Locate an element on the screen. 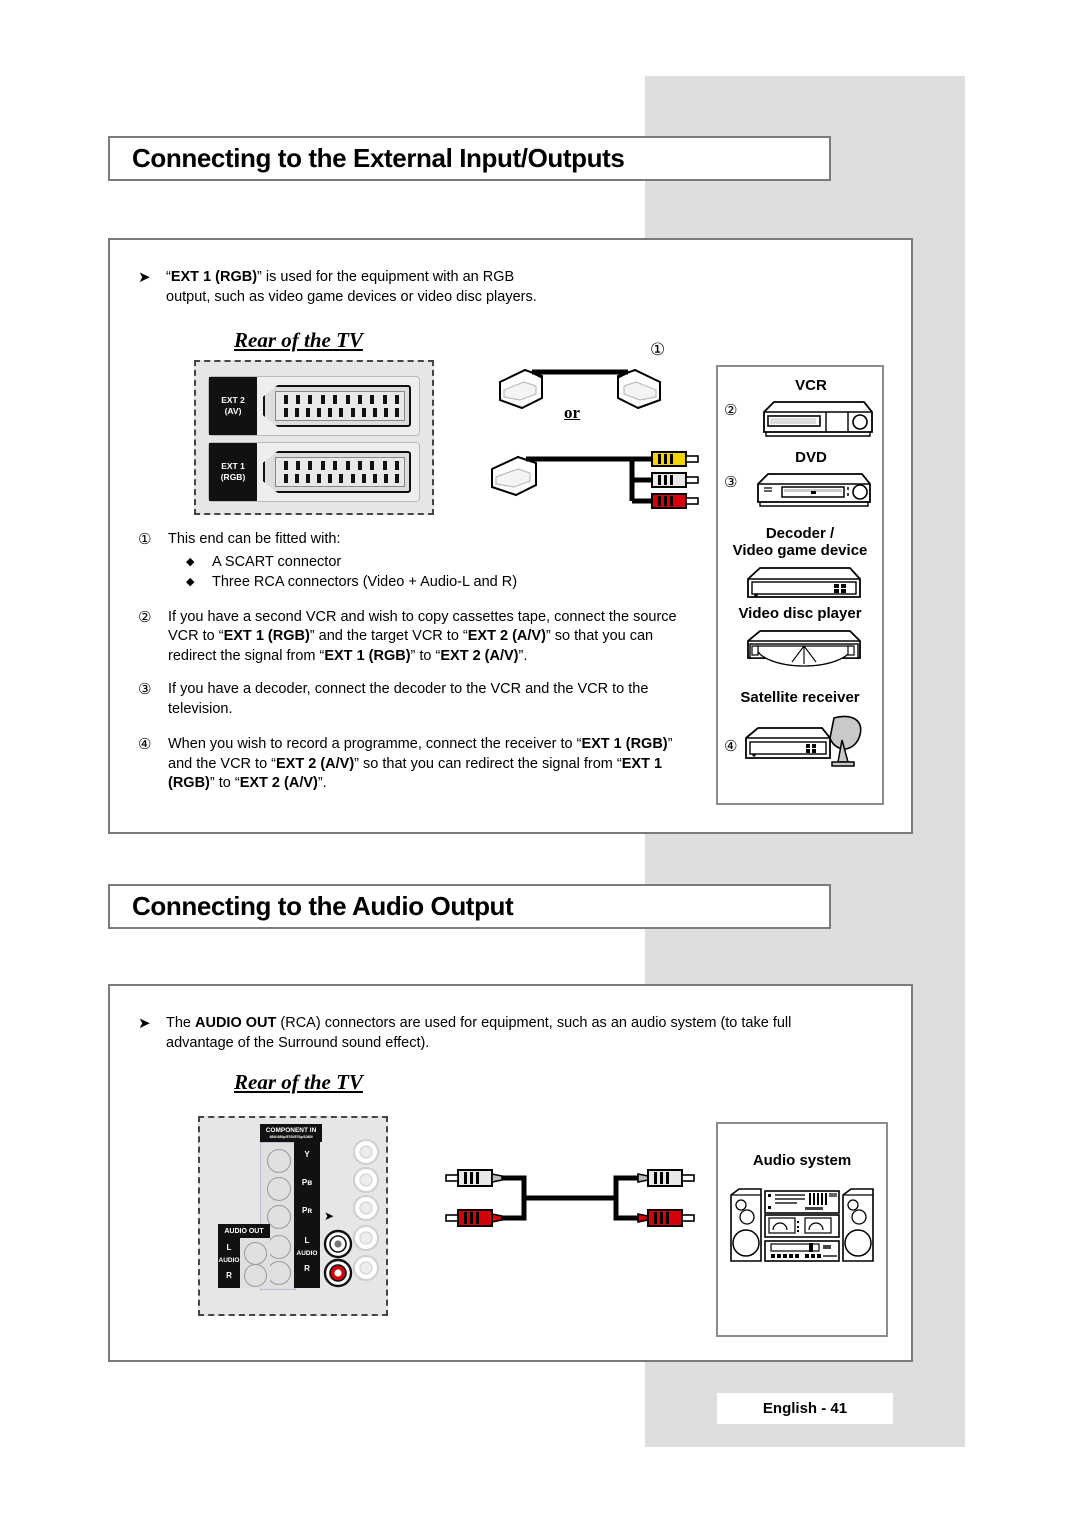 Image resolution: width=1080 pixels, height=1529 pixels. vcr-icon is located at coordinates (818, 419).